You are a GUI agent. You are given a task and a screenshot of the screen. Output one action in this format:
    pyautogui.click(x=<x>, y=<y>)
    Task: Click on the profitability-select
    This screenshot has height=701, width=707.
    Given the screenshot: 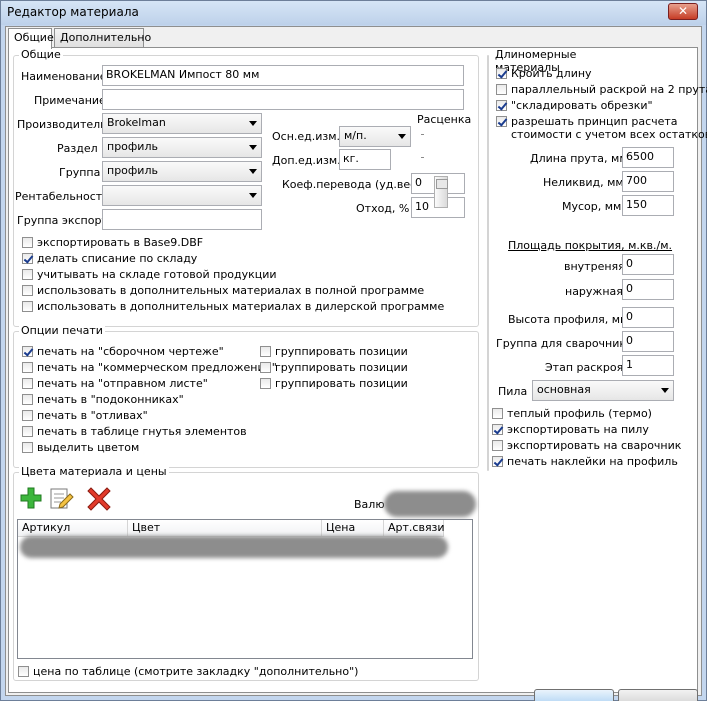 What is the action you would take?
    pyautogui.click(x=182, y=195)
    